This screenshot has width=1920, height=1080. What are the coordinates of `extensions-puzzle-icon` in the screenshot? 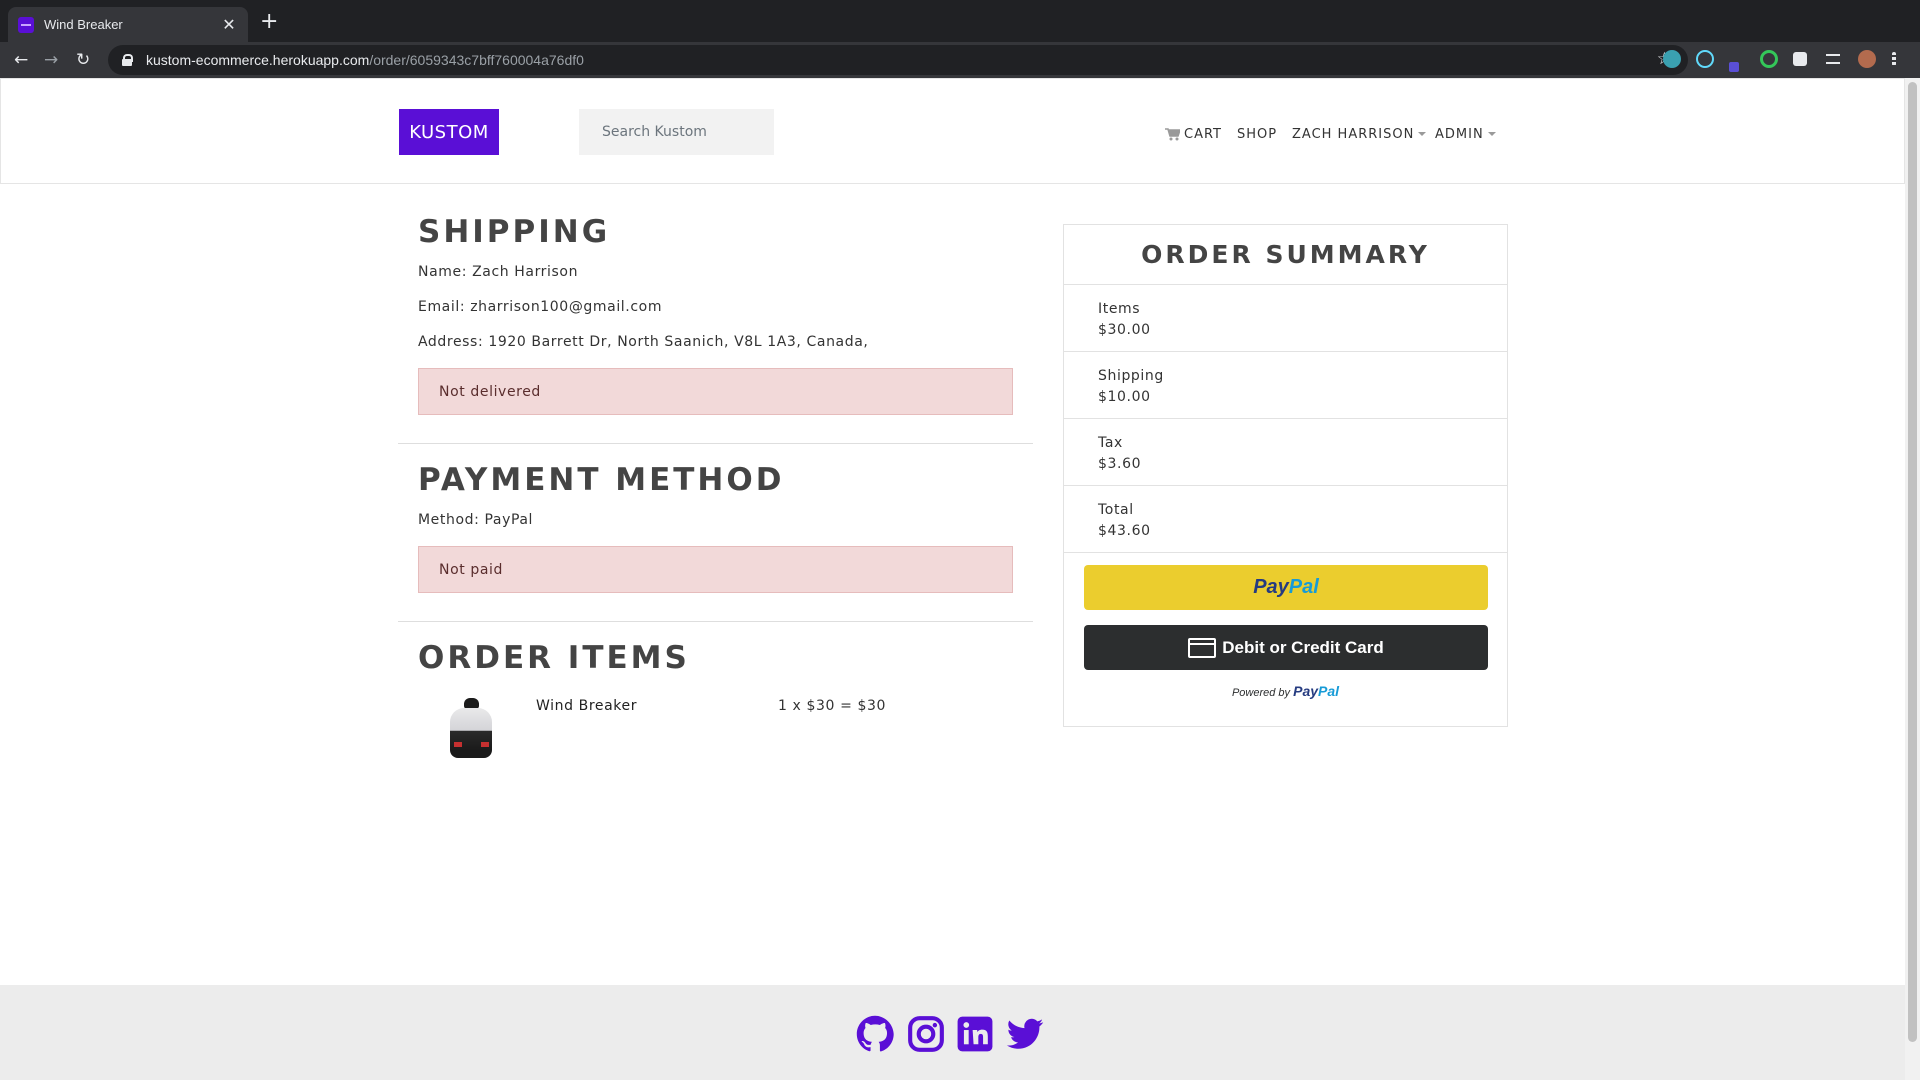 It's located at (1800, 59).